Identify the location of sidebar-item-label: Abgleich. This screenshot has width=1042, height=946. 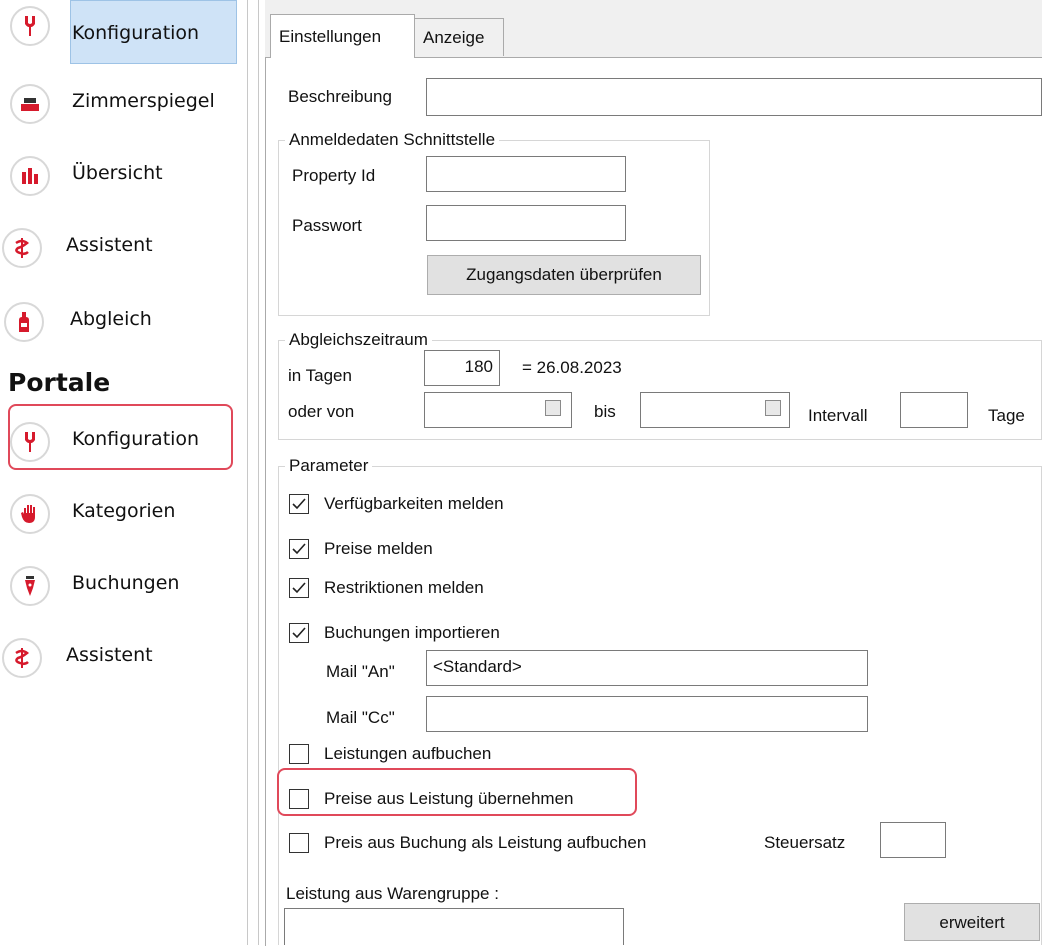
(111, 319).